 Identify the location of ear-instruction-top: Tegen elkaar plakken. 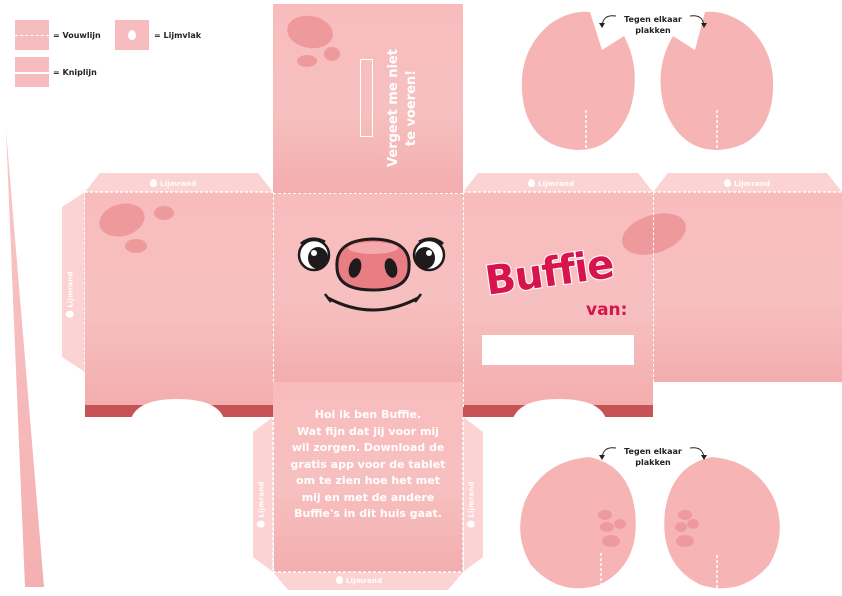
(653, 25).